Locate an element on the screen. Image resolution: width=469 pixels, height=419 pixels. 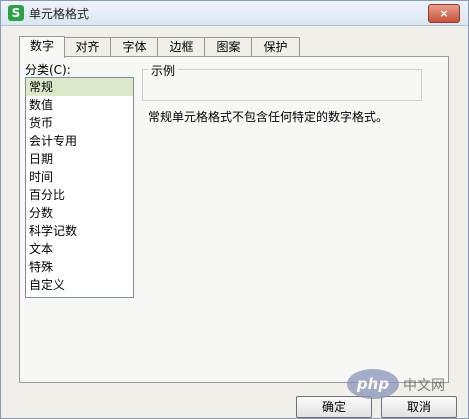
tab-alignment: 对齐 is located at coordinates (87, 46).